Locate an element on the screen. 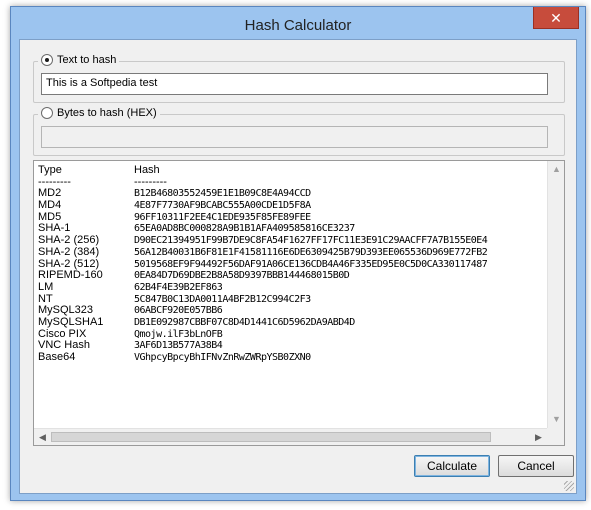 The height and width of the screenshot is (510, 591). hash-value-cell: 06ABCF920E057BB6 is located at coordinates (178, 311).